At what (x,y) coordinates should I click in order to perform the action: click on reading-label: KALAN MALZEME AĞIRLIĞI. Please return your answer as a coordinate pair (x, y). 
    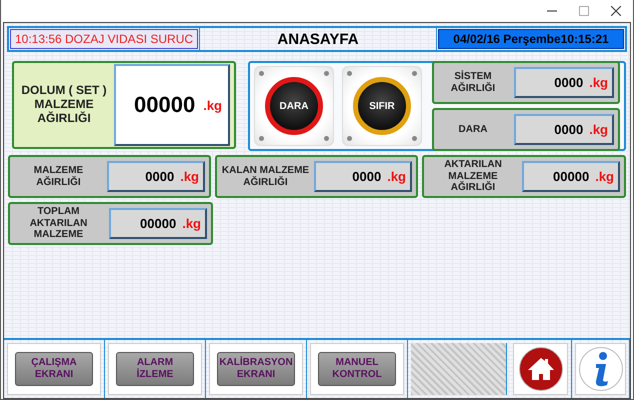
    Looking at the image, I should click on (265, 176).